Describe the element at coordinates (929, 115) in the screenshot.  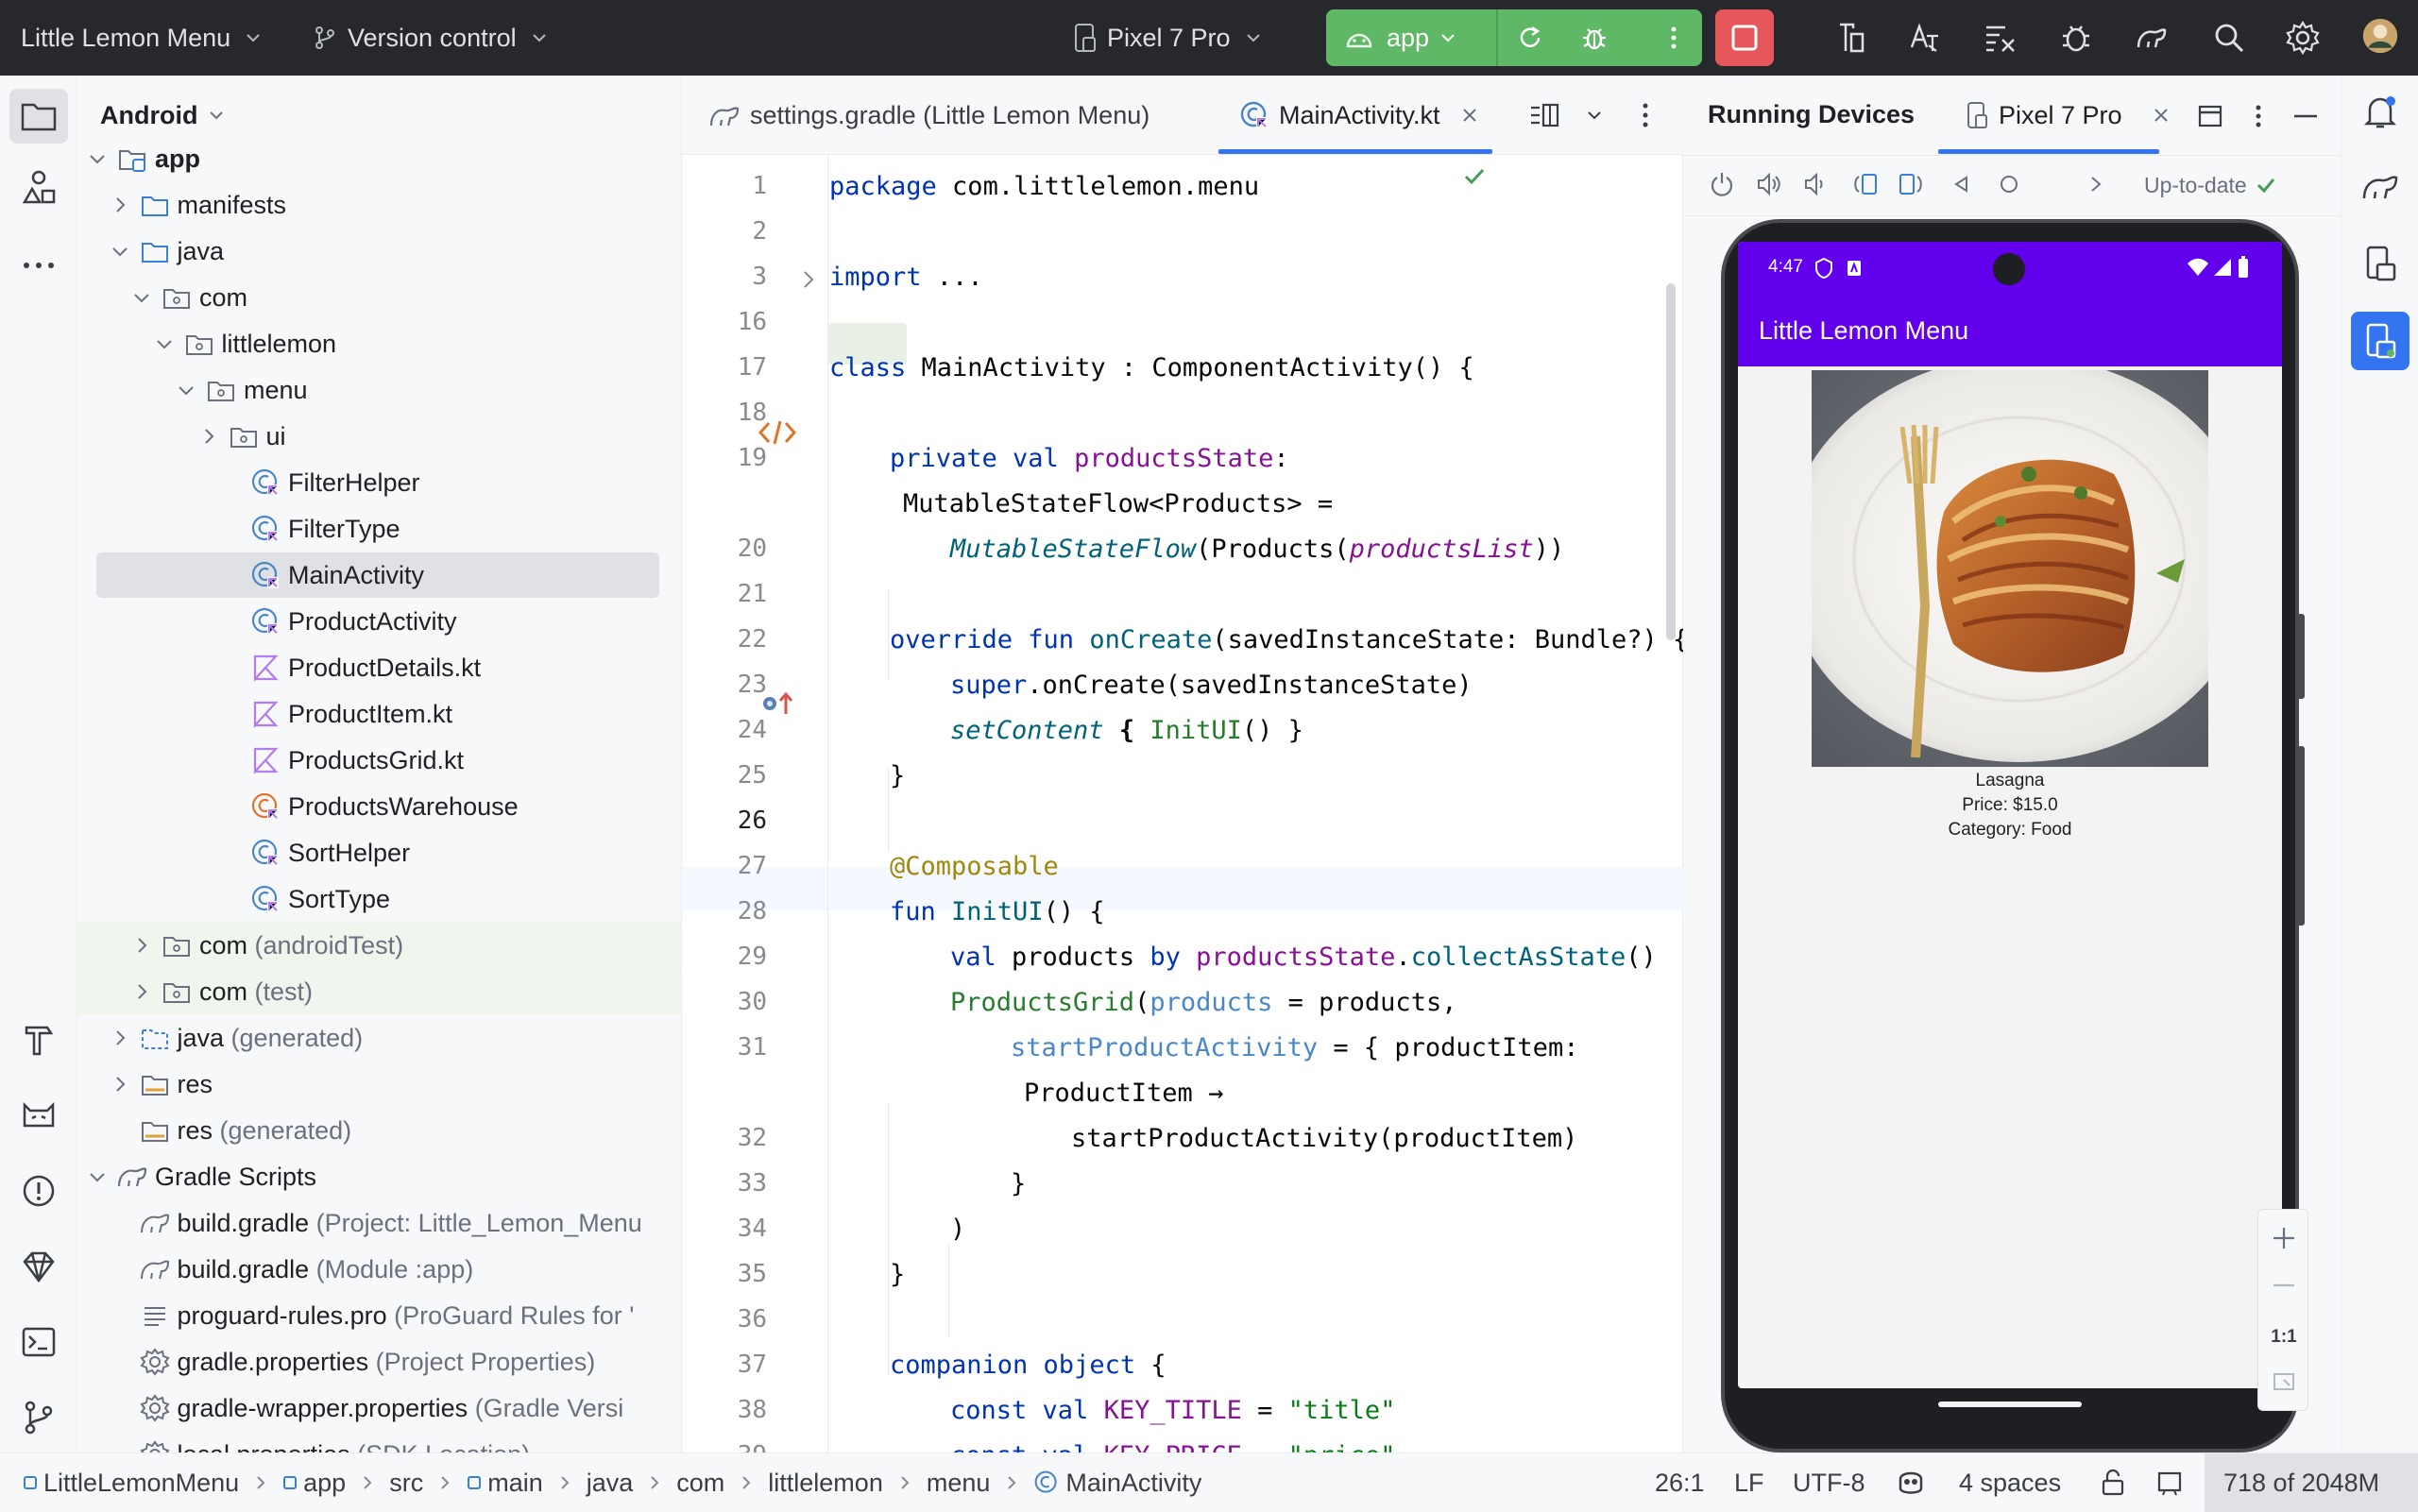
I see `tab-settings-gradle: settings.gradle (Little Lemon Menu)` at that location.